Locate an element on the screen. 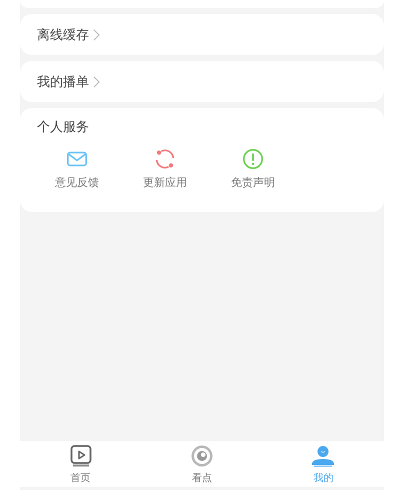 Image resolution: width=404 pixels, height=493 pixels. tab: 看点 is located at coordinates (202, 464).